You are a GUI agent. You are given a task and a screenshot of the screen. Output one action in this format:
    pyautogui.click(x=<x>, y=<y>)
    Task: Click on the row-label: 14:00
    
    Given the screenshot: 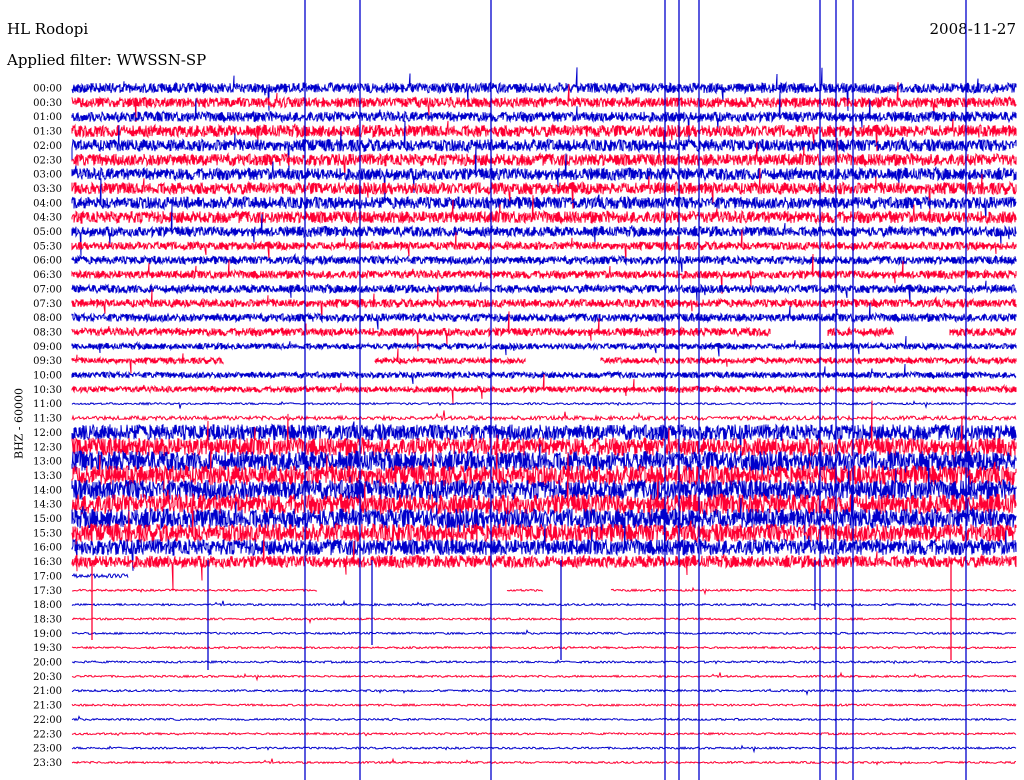 What is the action you would take?
    pyautogui.click(x=47, y=490)
    